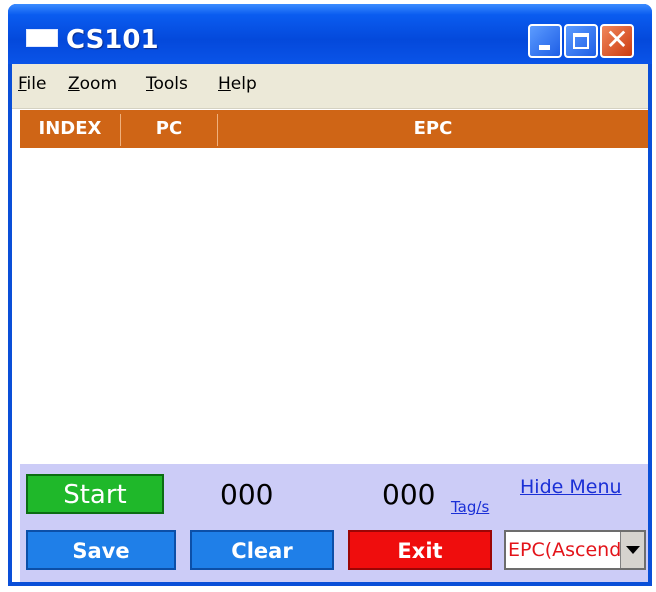 This screenshot has width=656, height=592. What do you see at coordinates (262, 550) in the screenshot?
I see `clear-button: Clear` at bounding box center [262, 550].